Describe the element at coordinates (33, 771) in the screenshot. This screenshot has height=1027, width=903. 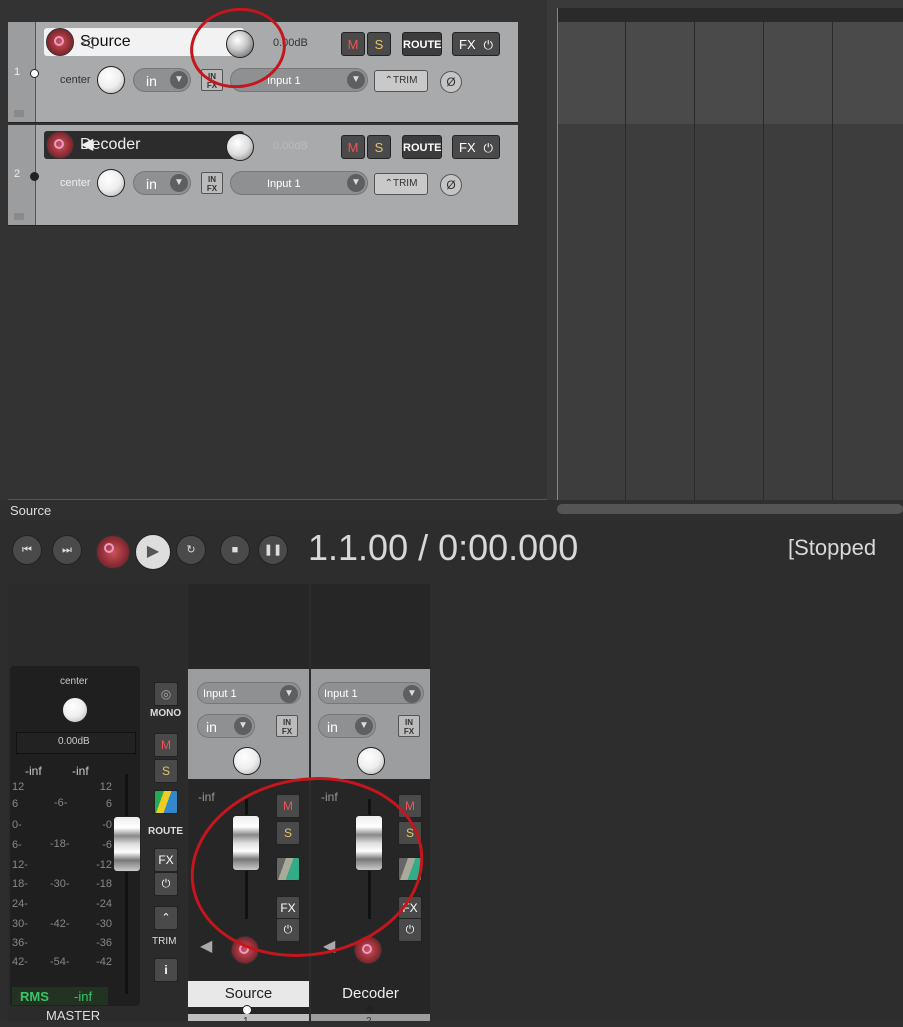
I see `master-peak-left: -inf` at that location.